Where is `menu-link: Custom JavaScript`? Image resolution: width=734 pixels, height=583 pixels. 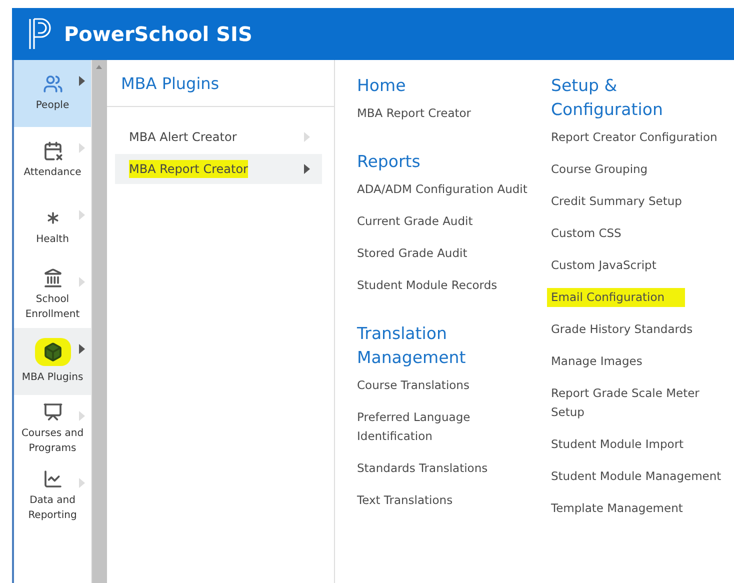
menu-link: Custom JavaScript is located at coordinates (603, 265).